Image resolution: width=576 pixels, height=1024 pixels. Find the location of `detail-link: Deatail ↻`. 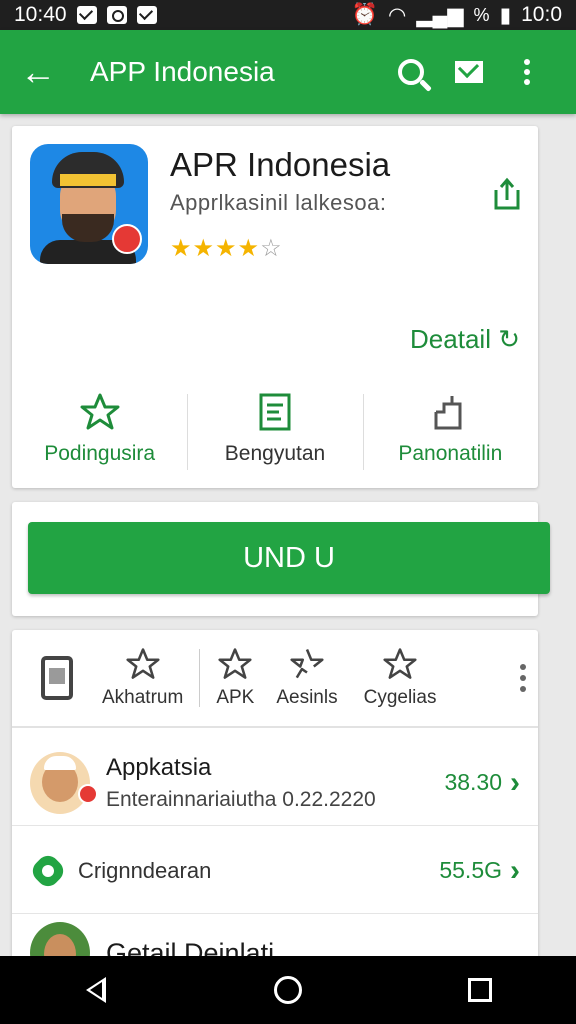

detail-link: Deatail ↻ is located at coordinates (465, 339).